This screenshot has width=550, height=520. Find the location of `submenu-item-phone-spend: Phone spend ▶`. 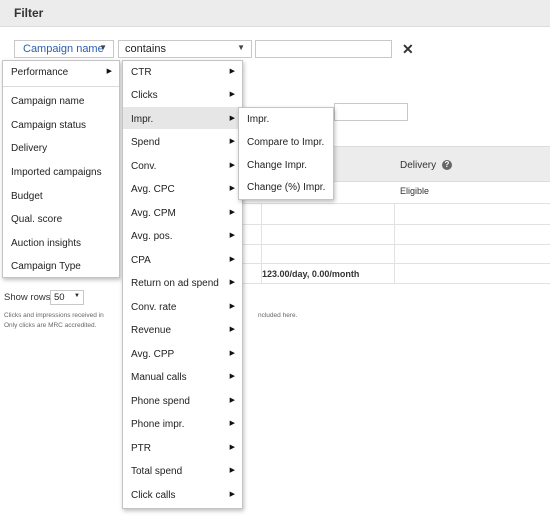

submenu-item-phone-spend: Phone spend ▶ is located at coordinates (182, 401).